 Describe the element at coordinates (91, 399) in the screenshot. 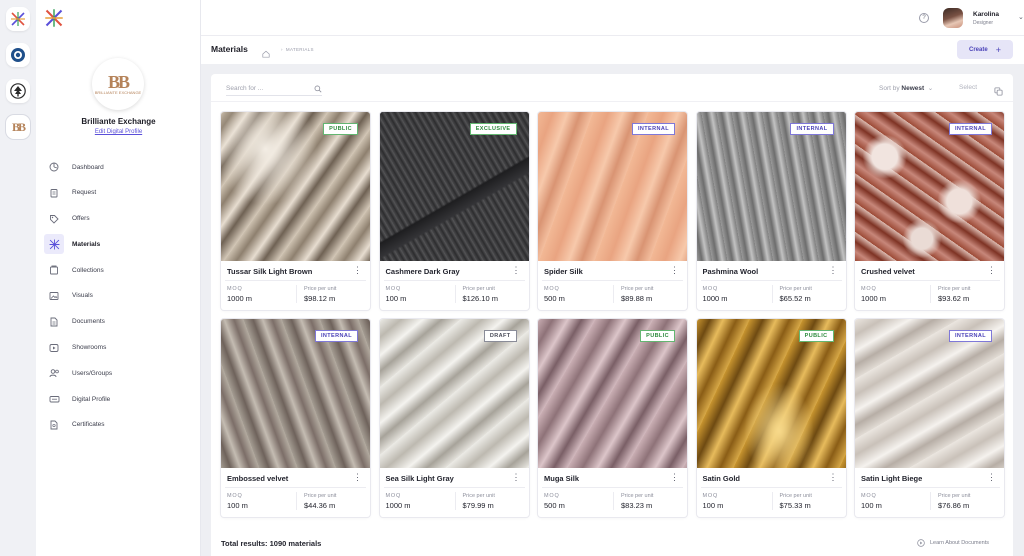

I see `sidebar-item-label: Digital Profile` at that location.